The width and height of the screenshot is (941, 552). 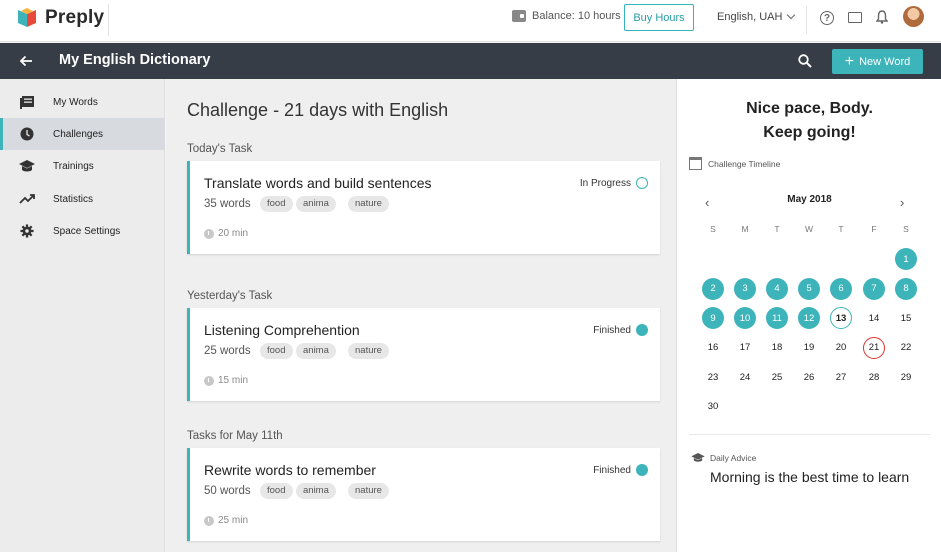 What do you see at coordinates (885, 61) in the screenshot?
I see `new-word-label: New Word` at bounding box center [885, 61].